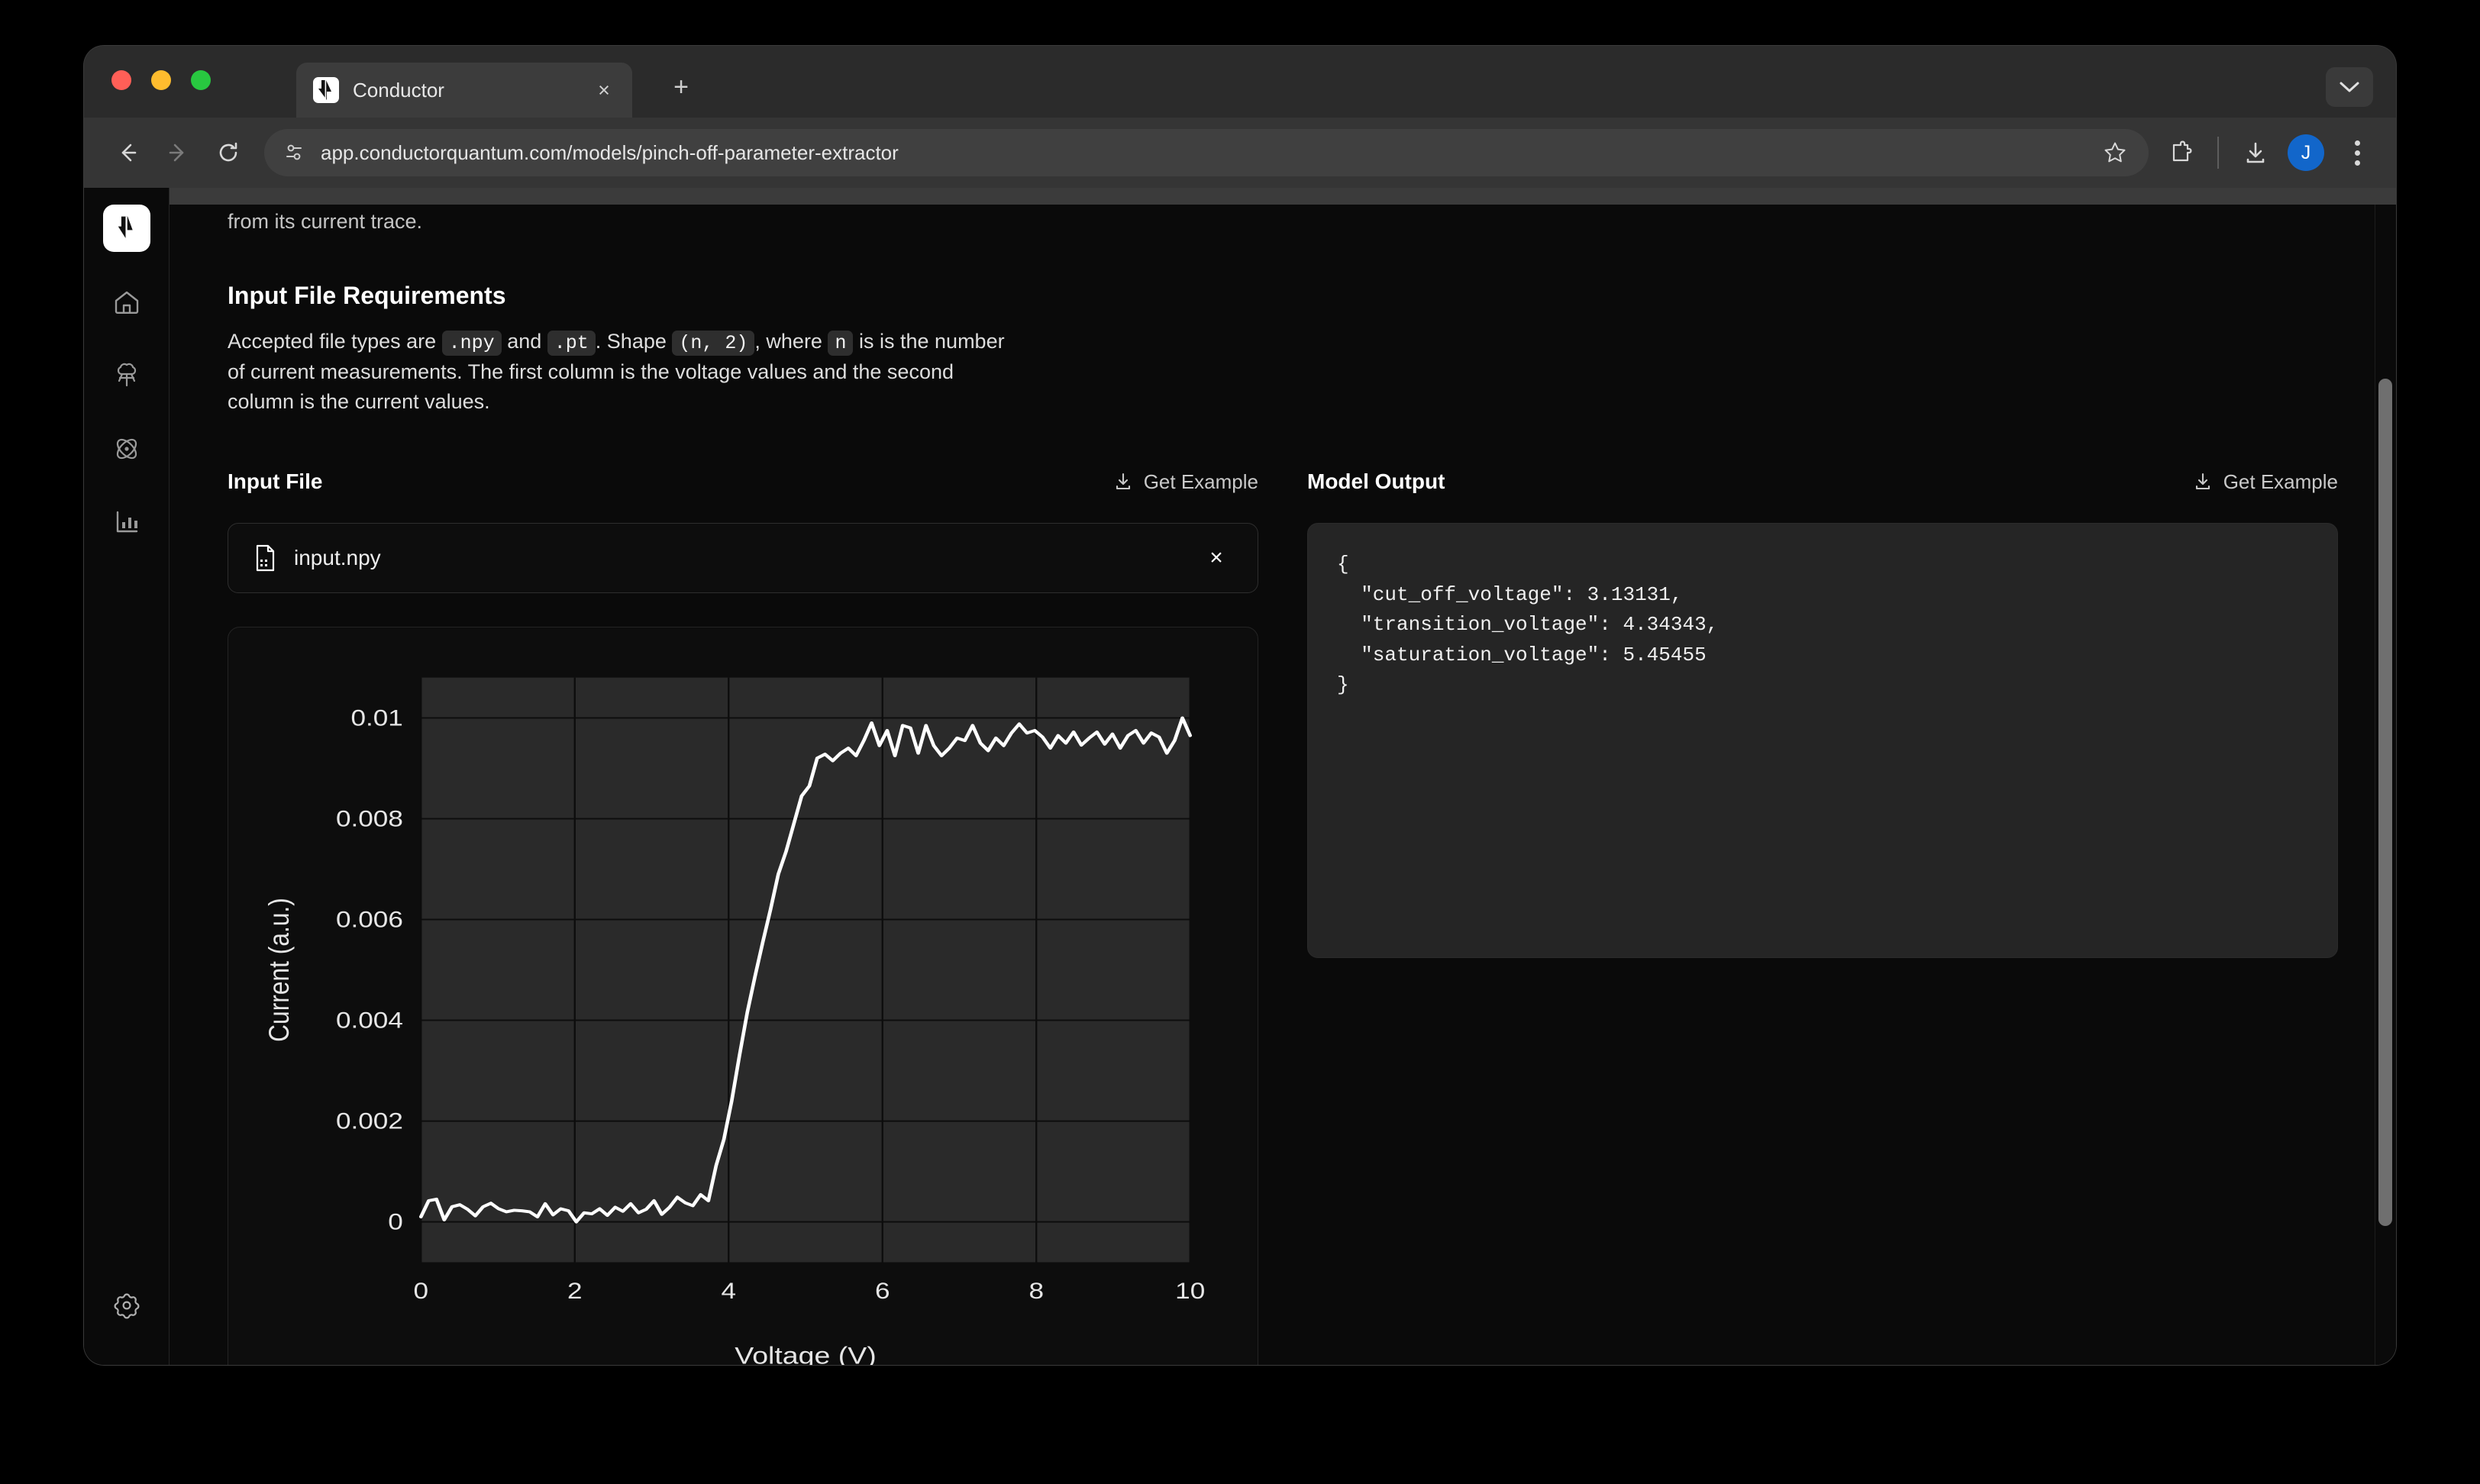  What do you see at coordinates (398, 90) in the screenshot?
I see `tab-title: Conductor` at bounding box center [398, 90].